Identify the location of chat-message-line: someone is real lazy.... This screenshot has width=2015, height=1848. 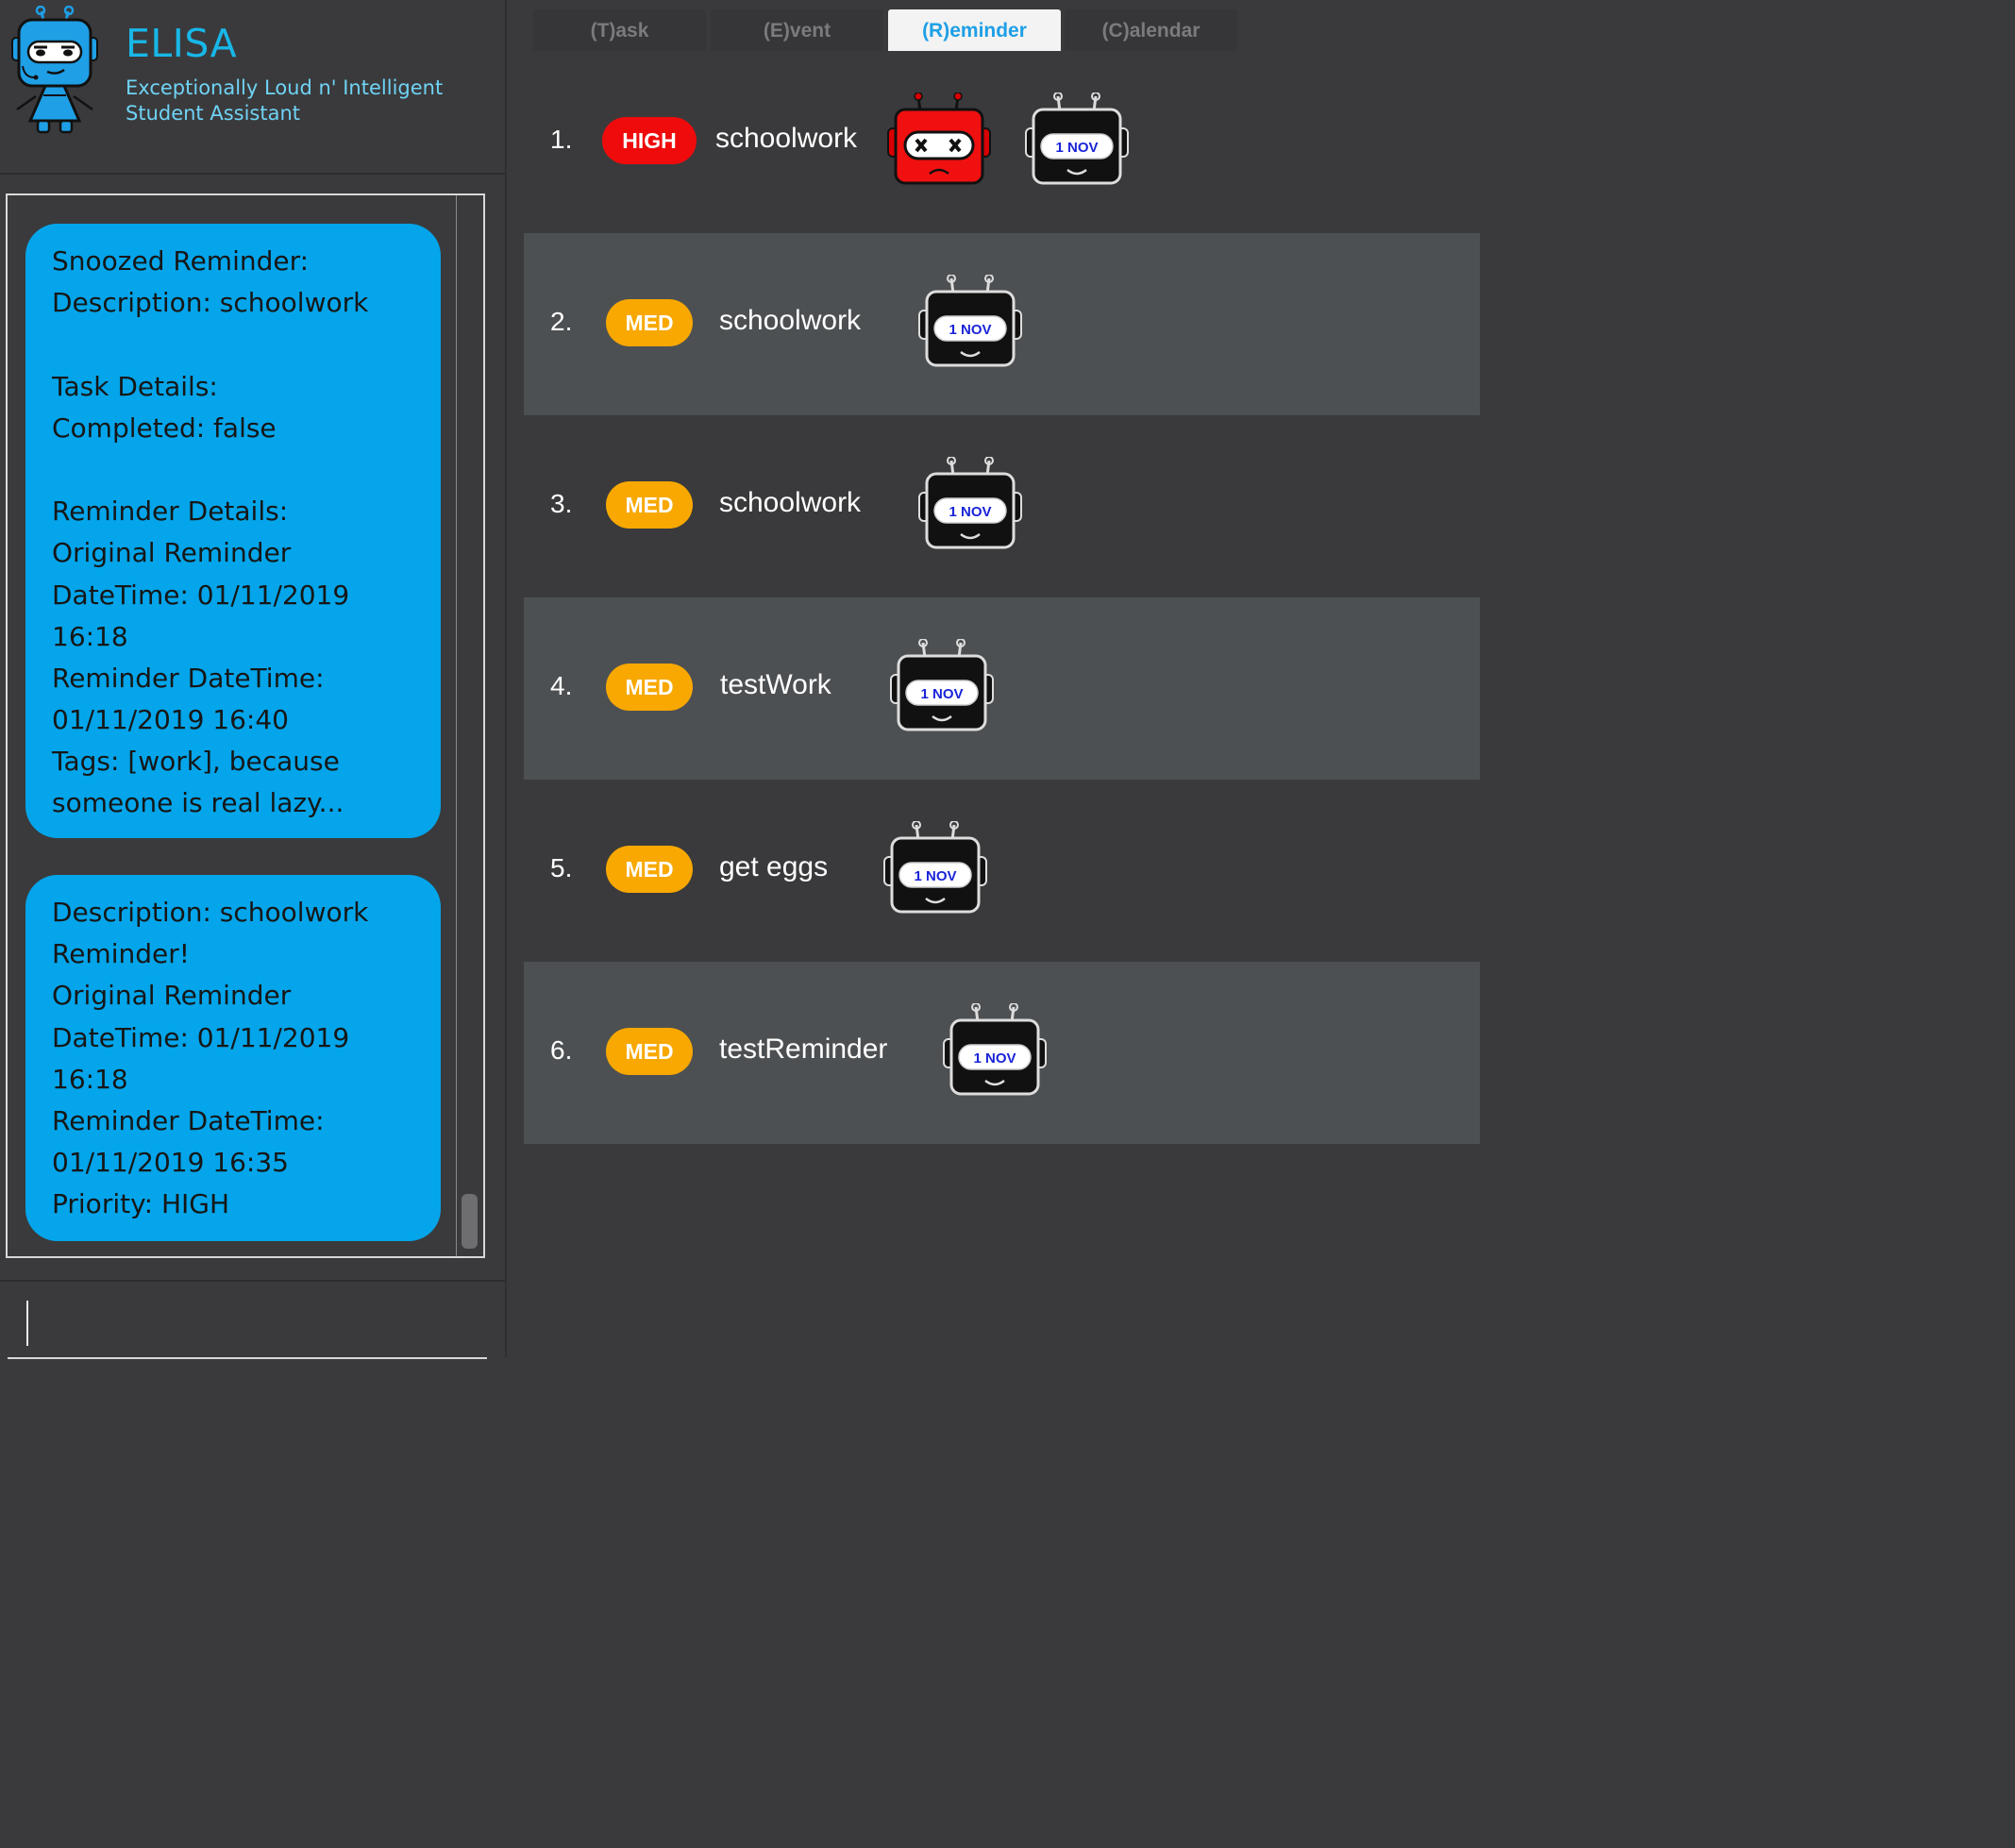
(198, 803).